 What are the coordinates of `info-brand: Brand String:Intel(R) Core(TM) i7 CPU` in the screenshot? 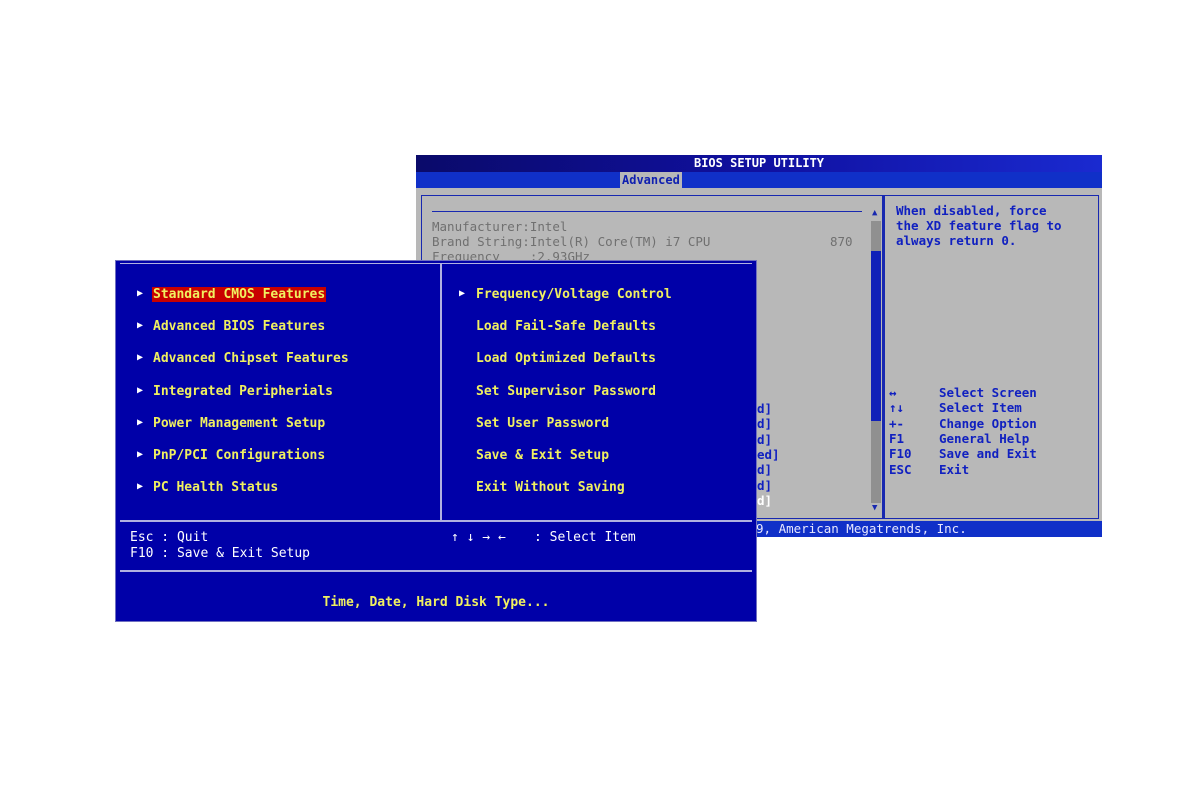 It's located at (571, 241).